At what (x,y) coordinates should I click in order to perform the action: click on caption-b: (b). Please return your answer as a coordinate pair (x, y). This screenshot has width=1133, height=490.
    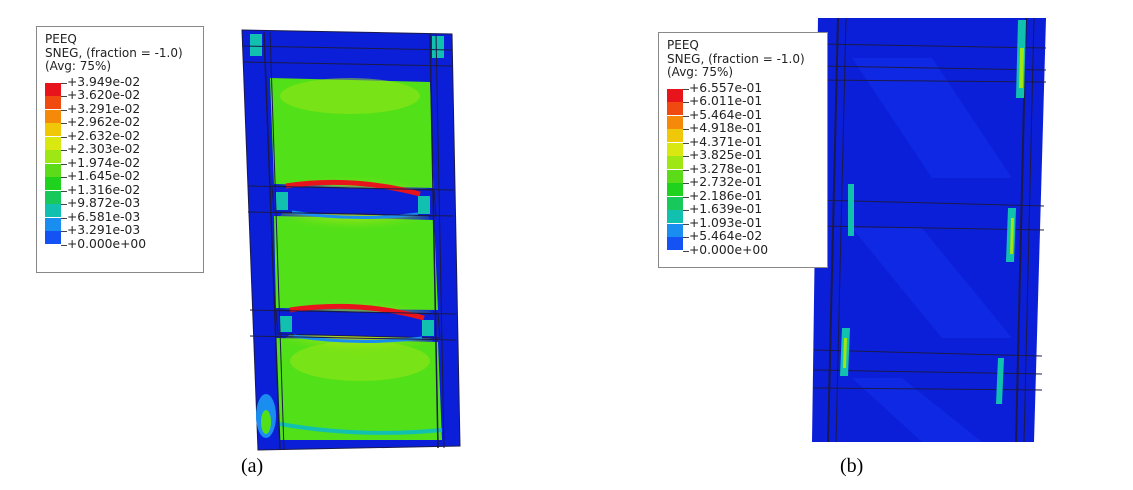
    Looking at the image, I should click on (852, 466).